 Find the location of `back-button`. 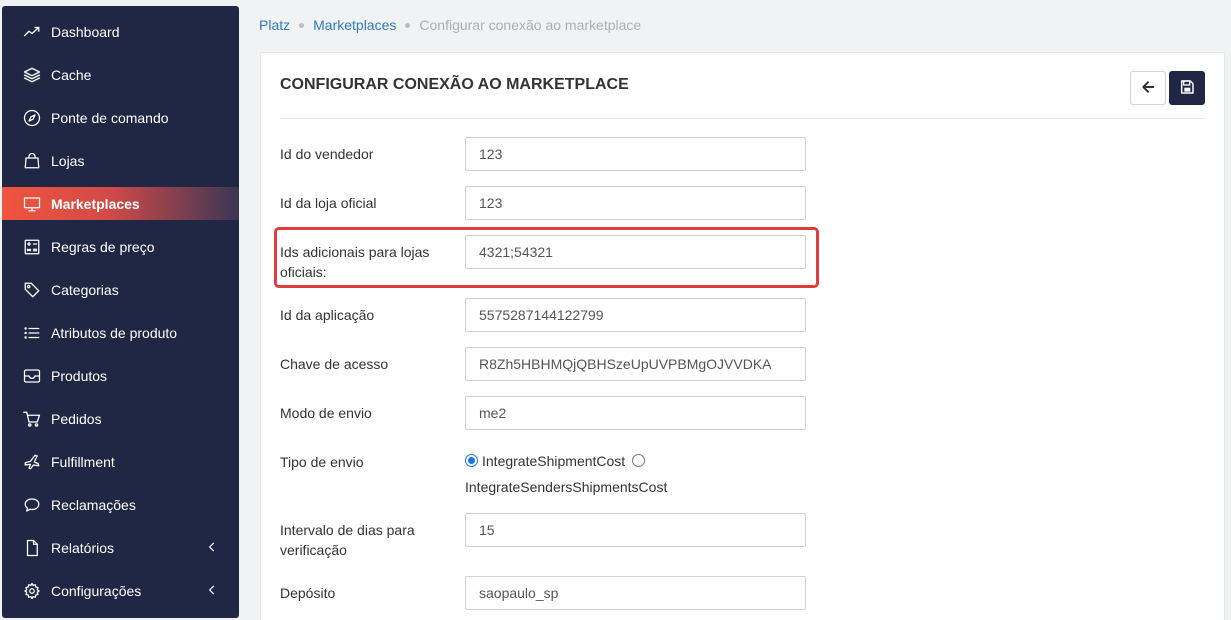

back-button is located at coordinates (1148, 88).